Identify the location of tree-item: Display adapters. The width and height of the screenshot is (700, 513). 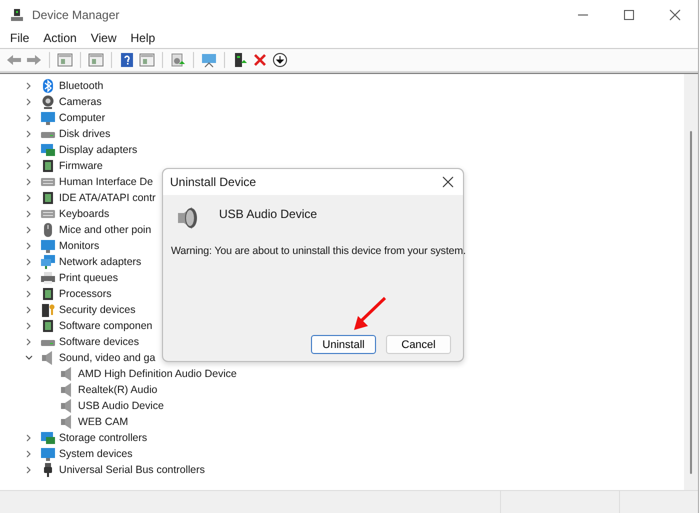
(98, 150).